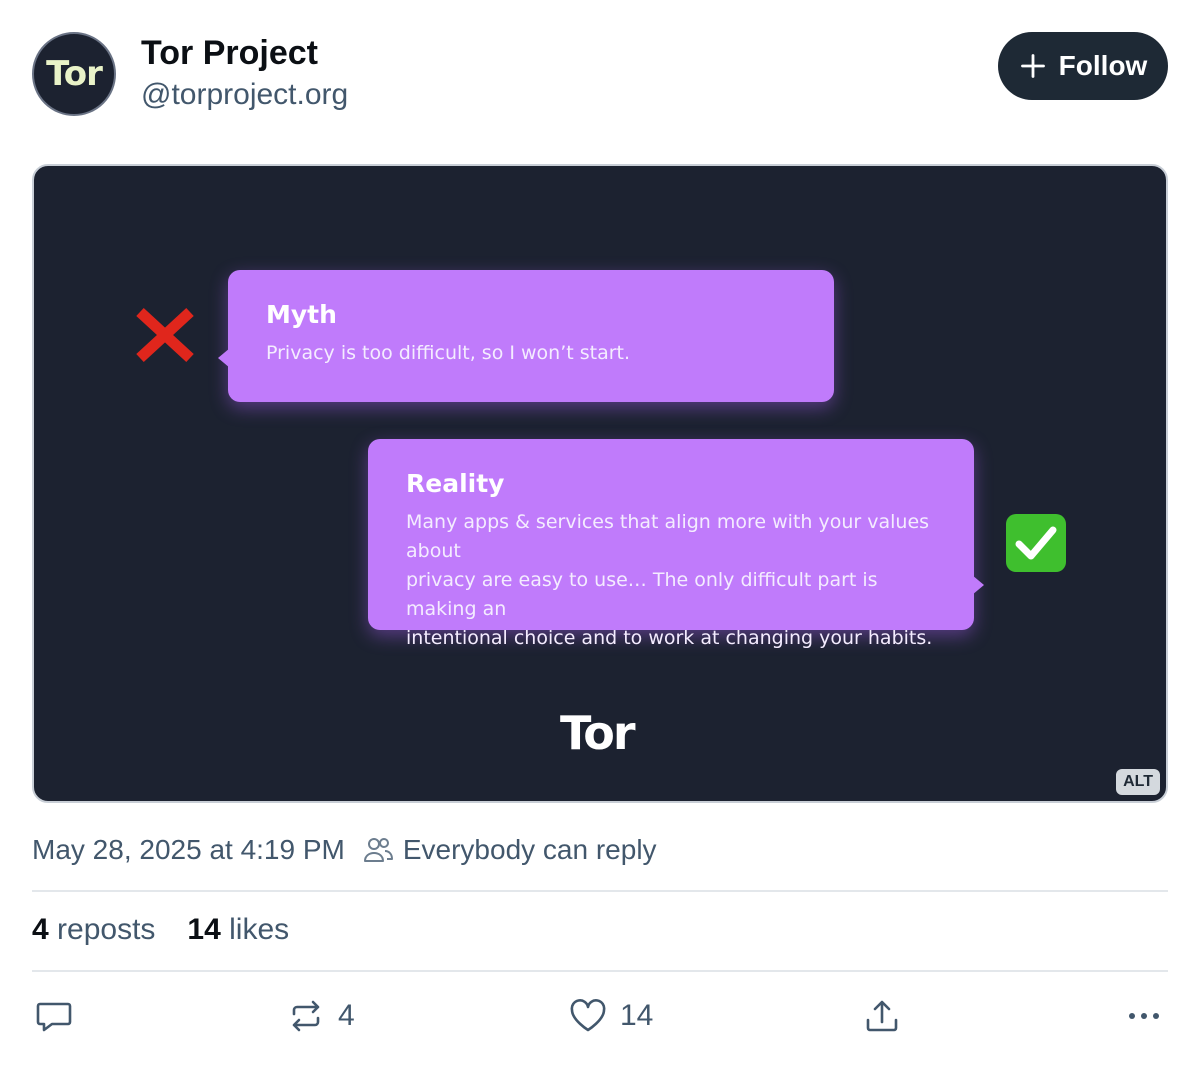 This screenshot has height=1074, width=1200. What do you see at coordinates (600, 74) in the screenshot?
I see `post-header: Tor Tor Project @torproject.org Follow` at bounding box center [600, 74].